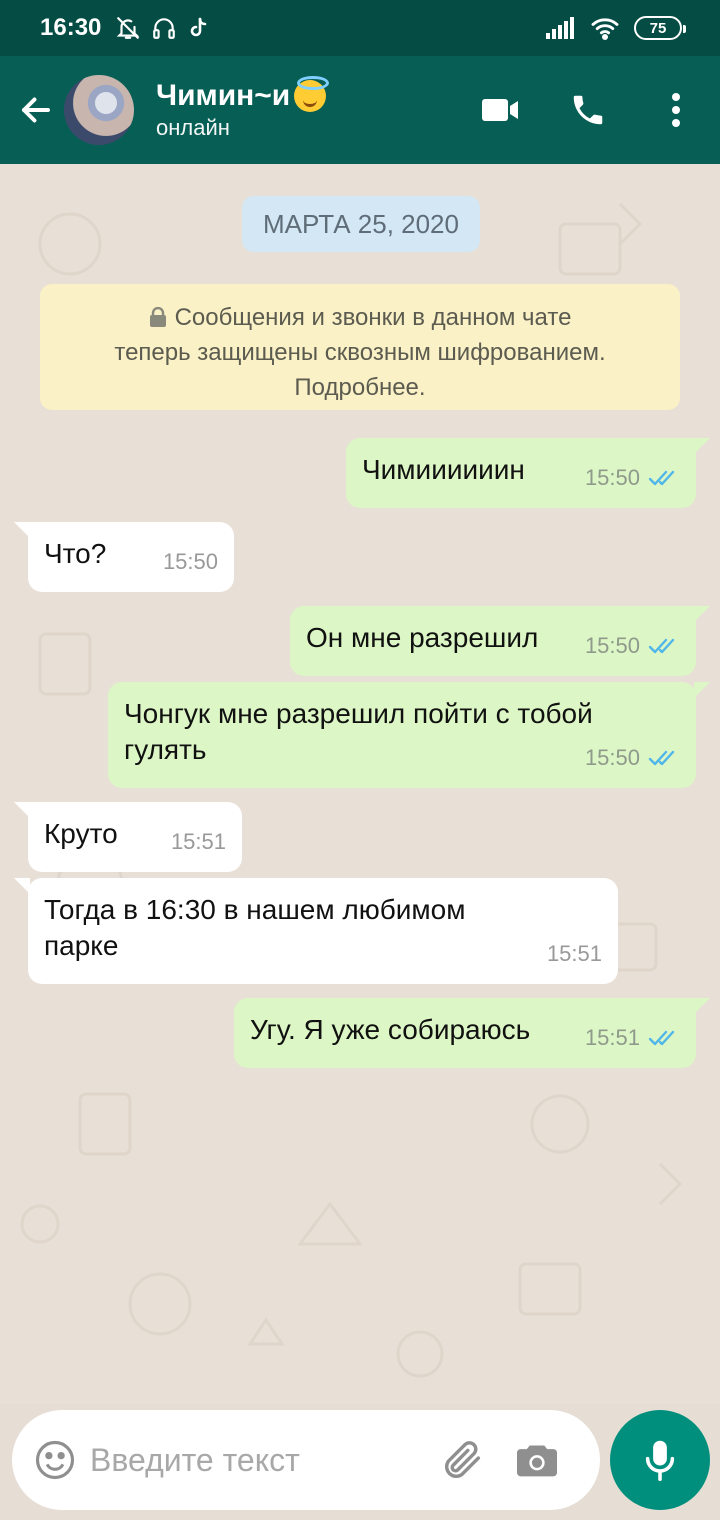  I want to click on contact-name: Чимин~и, so click(223, 95).